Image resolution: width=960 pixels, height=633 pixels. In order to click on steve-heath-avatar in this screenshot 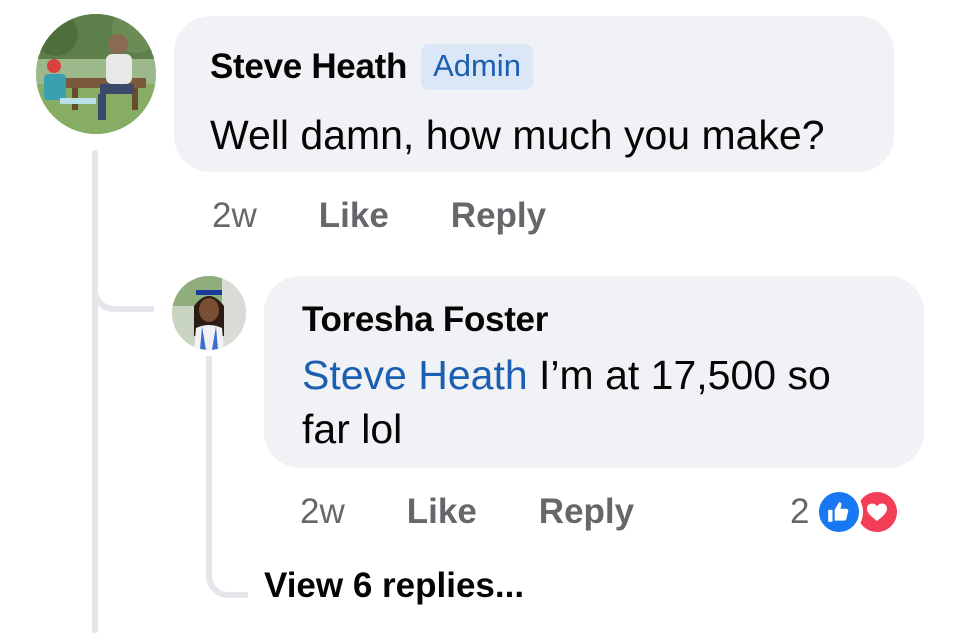, I will do `click(96, 74)`.